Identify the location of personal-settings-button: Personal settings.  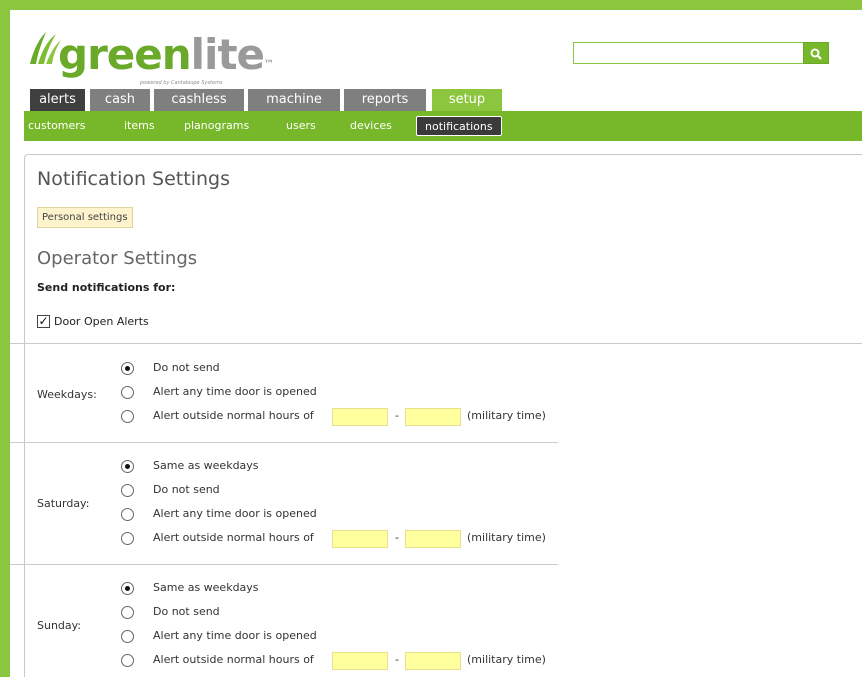
(85, 217).